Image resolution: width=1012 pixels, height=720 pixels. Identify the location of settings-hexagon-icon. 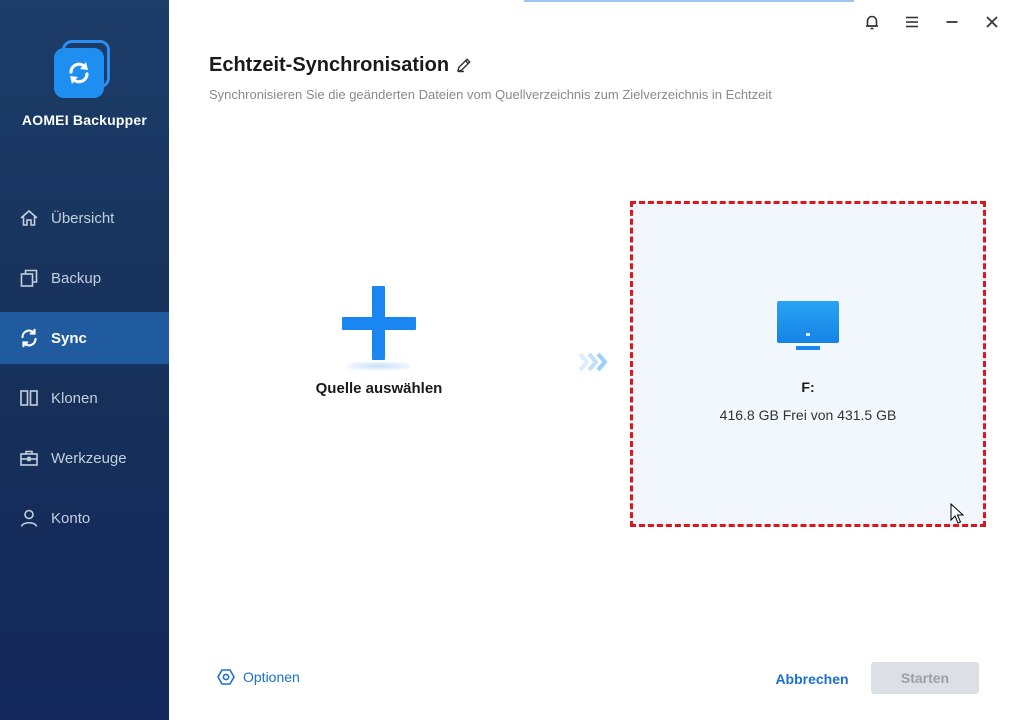
(226, 677).